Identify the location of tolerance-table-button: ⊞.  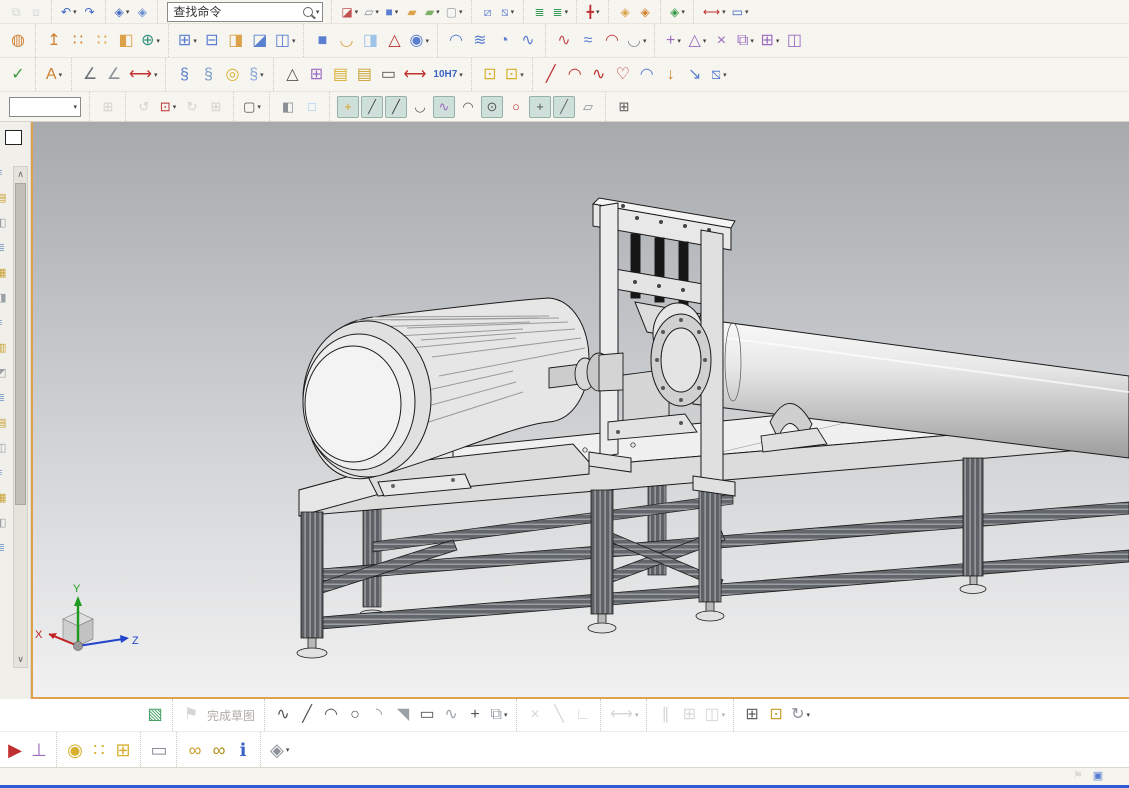
(316, 75).